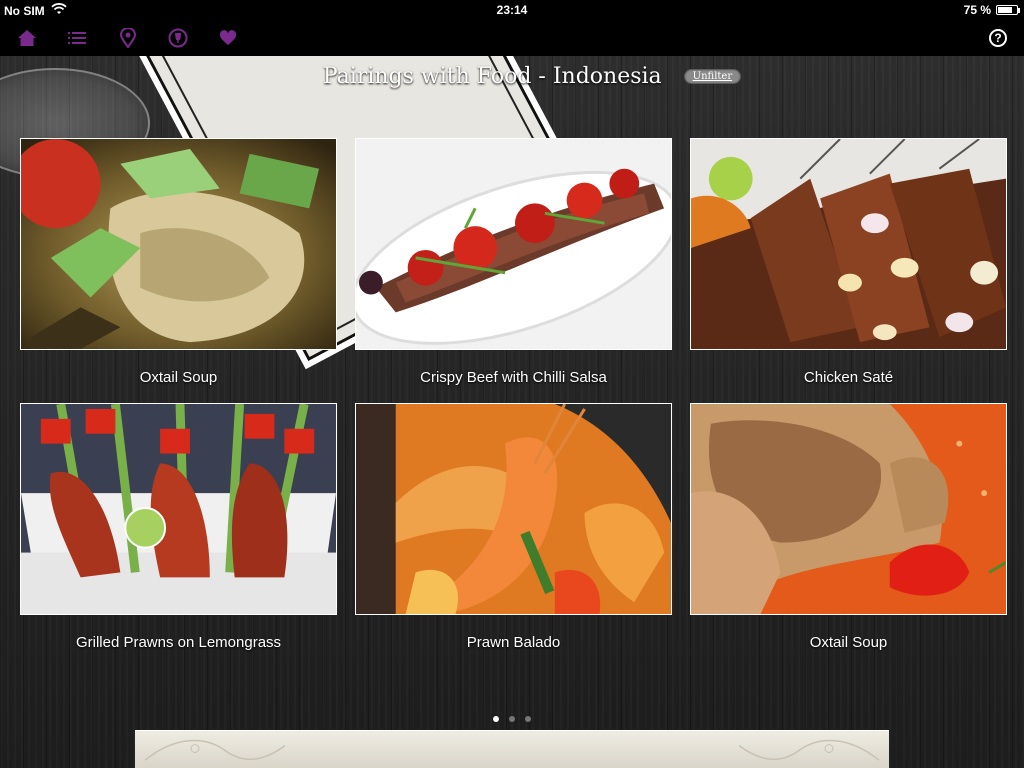 The image size is (1024, 768). I want to click on battery-level, so click(1005, 10).